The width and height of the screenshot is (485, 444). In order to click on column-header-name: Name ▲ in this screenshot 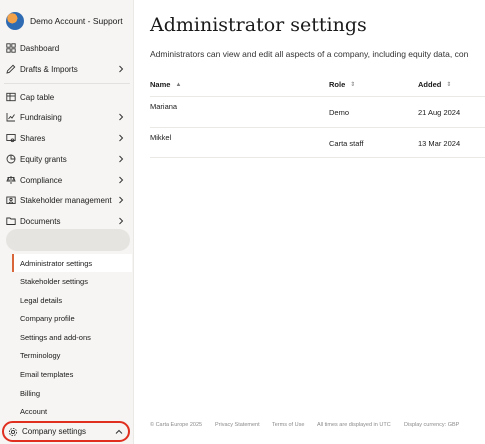, I will do `click(165, 84)`.